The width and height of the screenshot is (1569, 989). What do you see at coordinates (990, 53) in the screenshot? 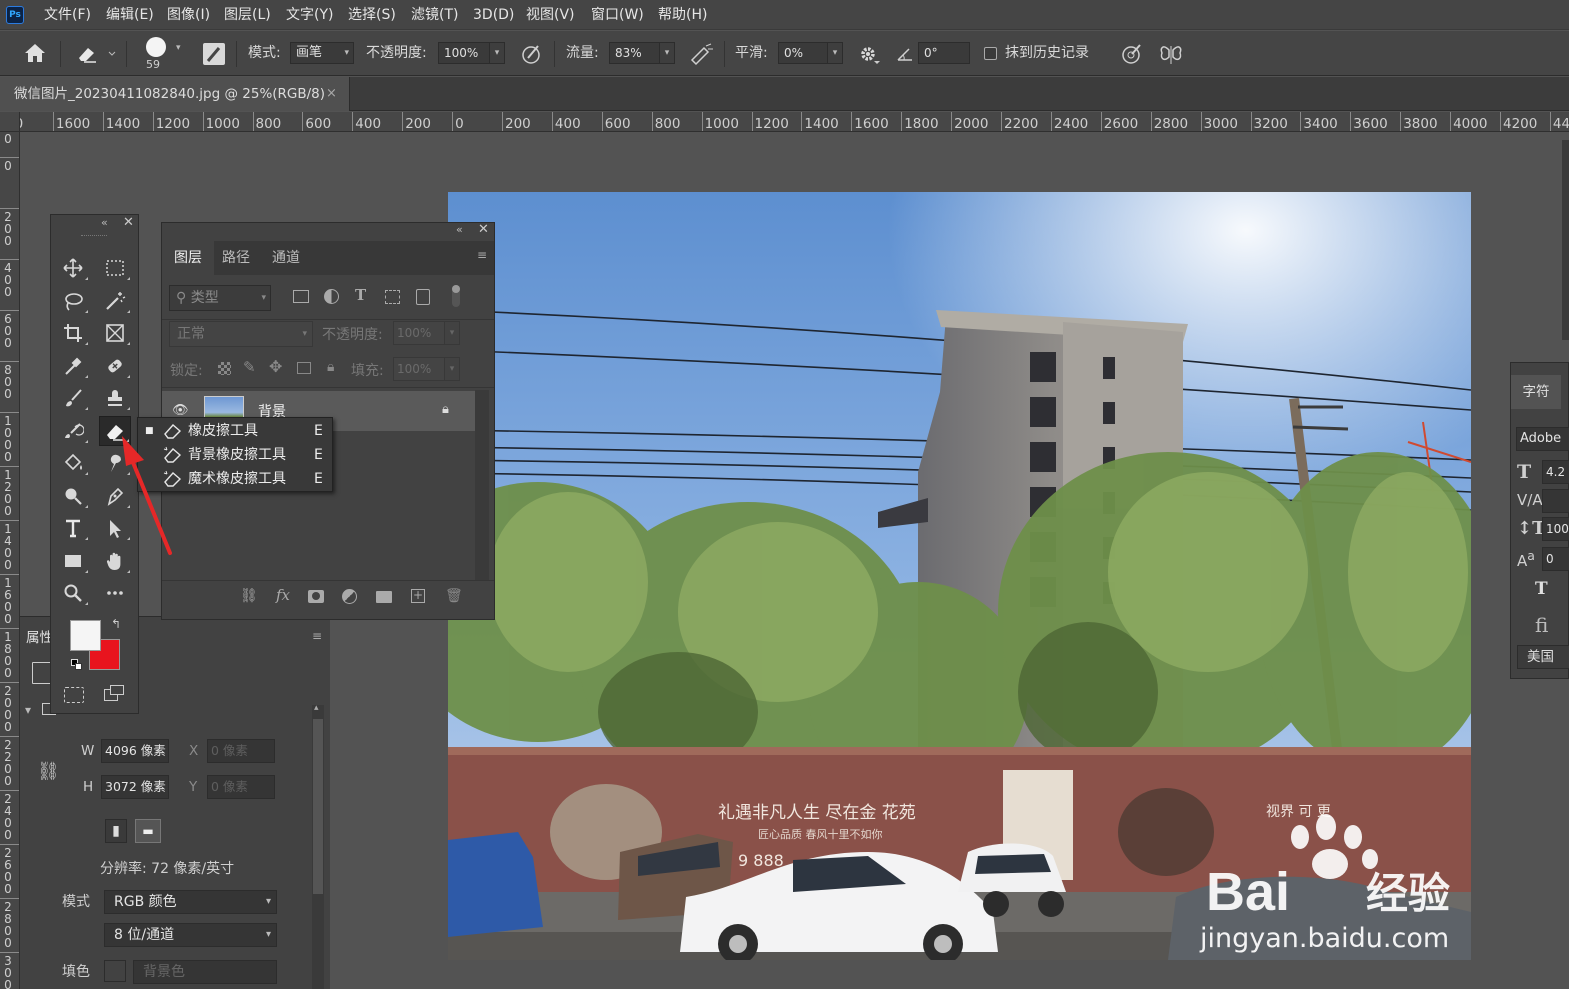
I see `history-checkbox` at bounding box center [990, 53].